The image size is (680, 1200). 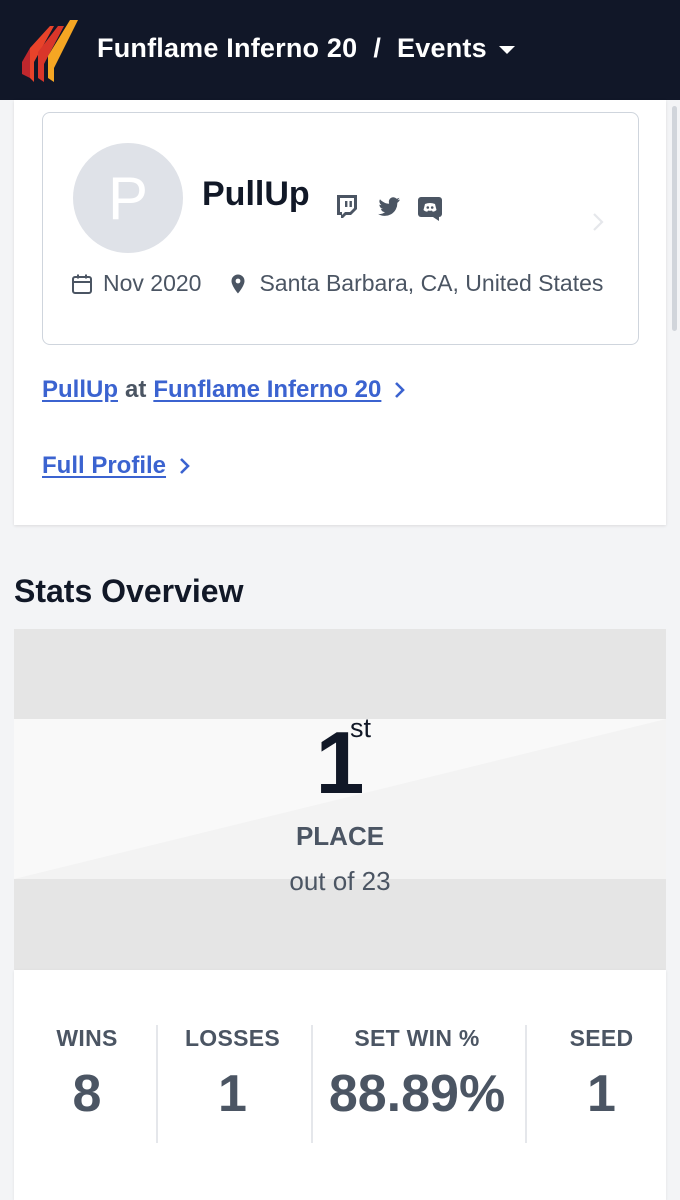 What do you see at coordinates (50, 50) in the screenshot?
I see `start-gg-logo` at bounding box center [50, 50].